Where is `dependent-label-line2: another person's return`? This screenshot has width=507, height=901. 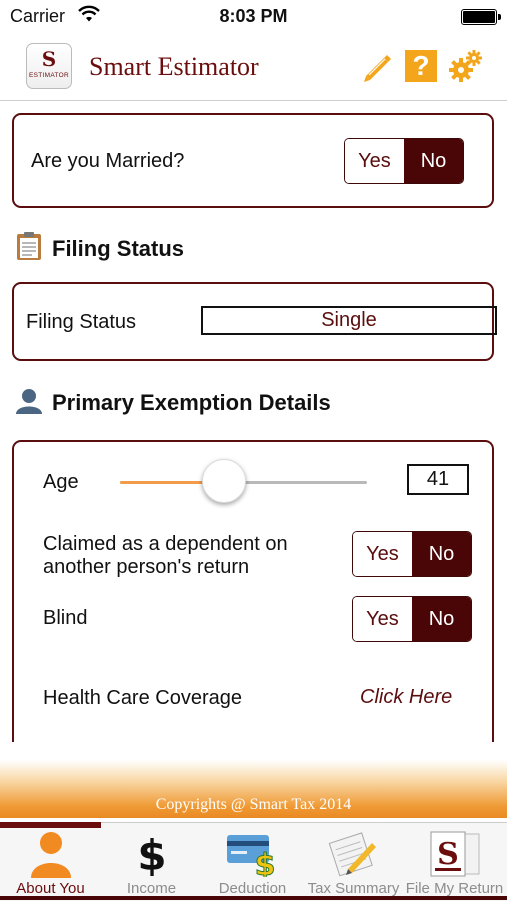 dependent-label-line2: another person's return is located at coordinates (146, 567).